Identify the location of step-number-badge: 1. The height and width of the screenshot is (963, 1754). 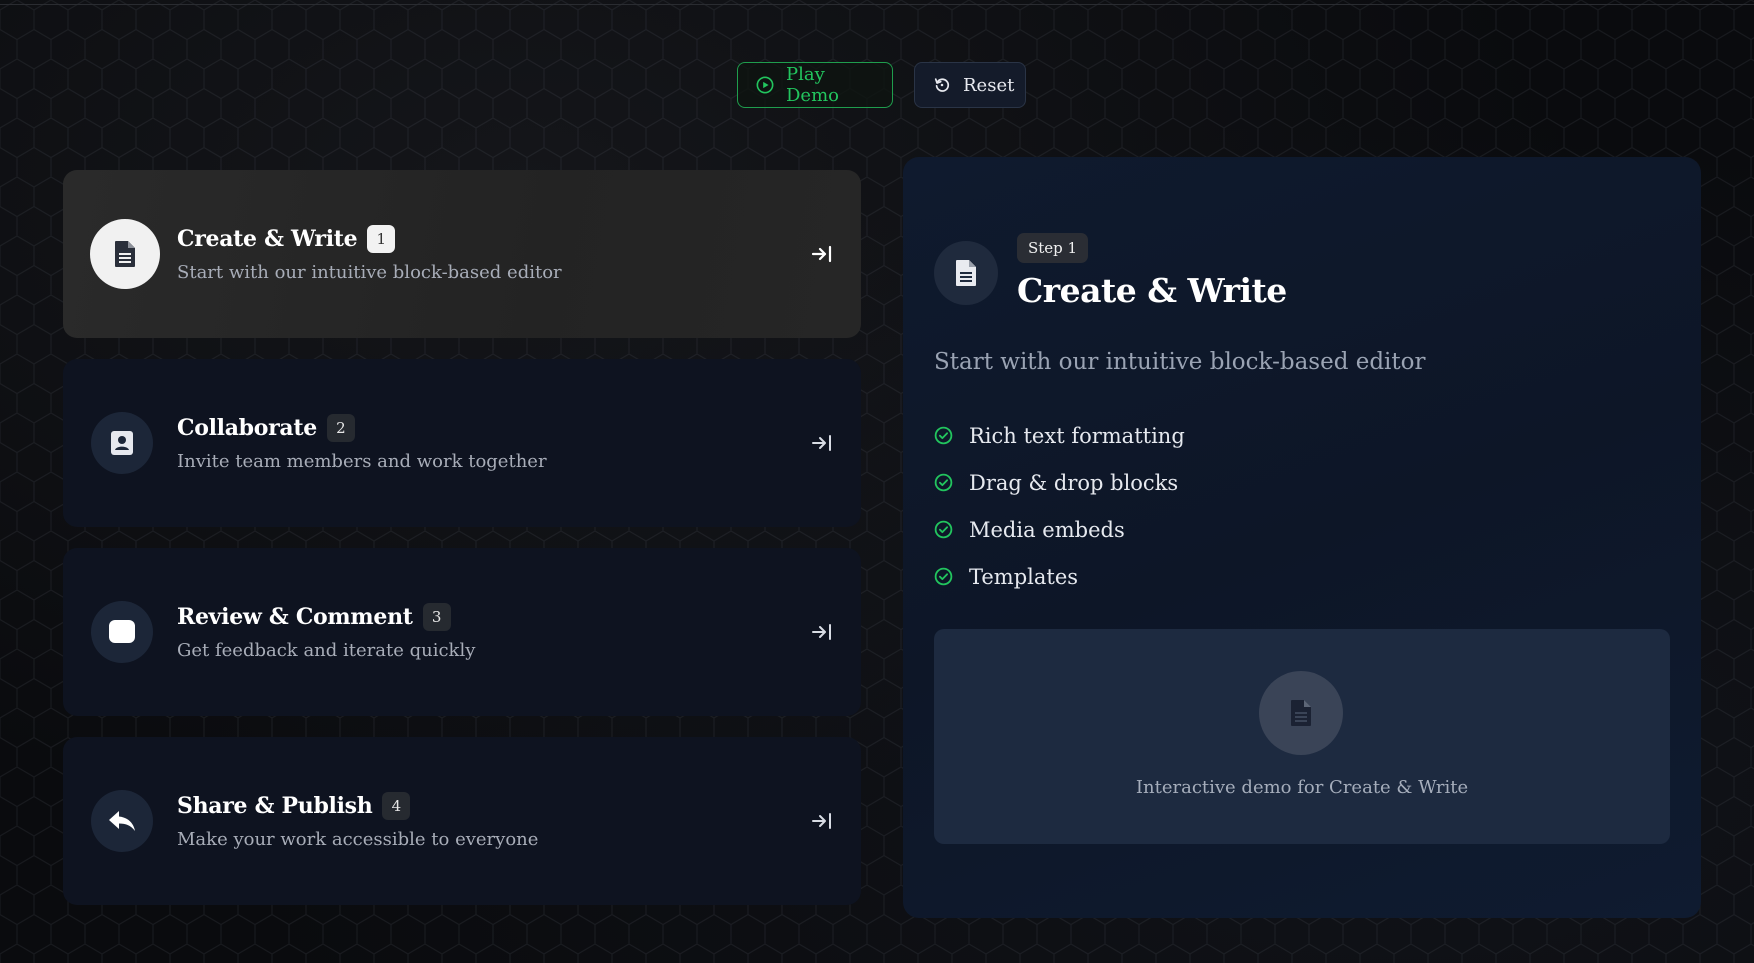
(381, 239).